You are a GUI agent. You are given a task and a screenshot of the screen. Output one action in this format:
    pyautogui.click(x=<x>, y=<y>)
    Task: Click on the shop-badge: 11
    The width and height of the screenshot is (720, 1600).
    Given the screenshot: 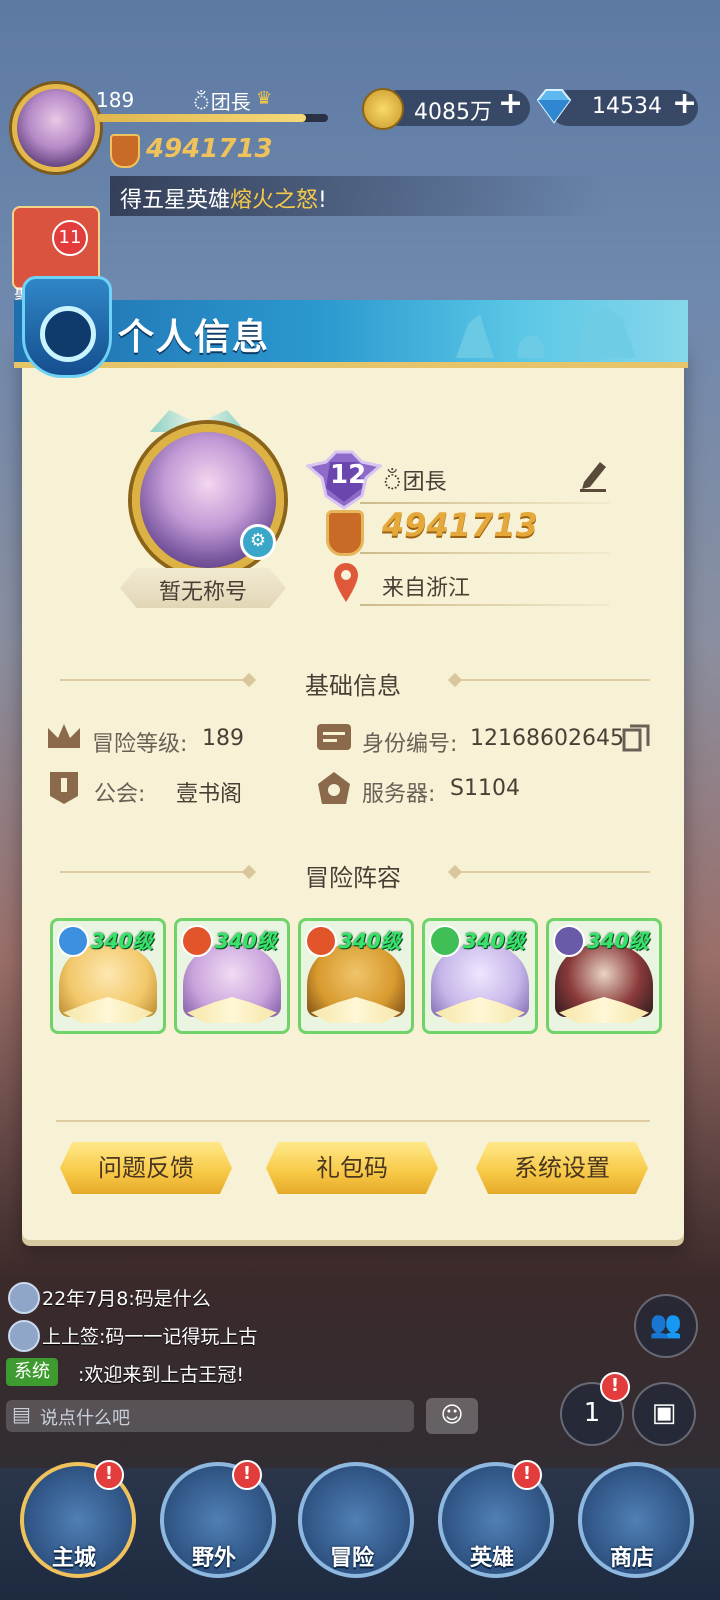 What is the action you would take?
    pyautogui.click(x=70, y=238)
    